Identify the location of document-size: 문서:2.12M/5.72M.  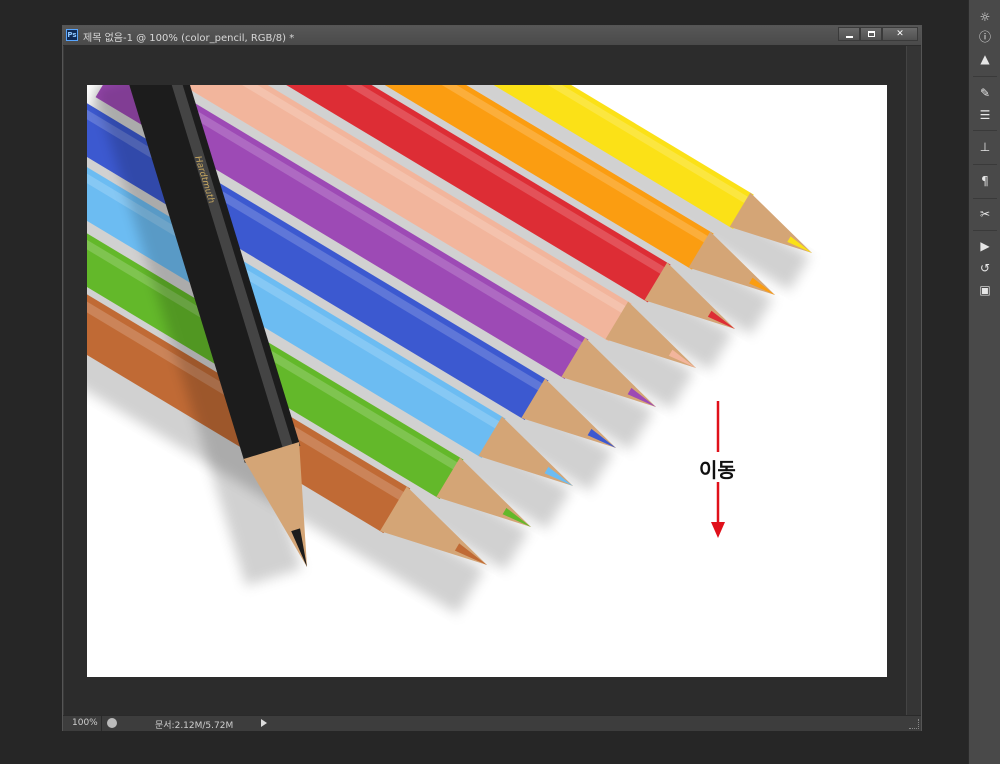
(194, 726).